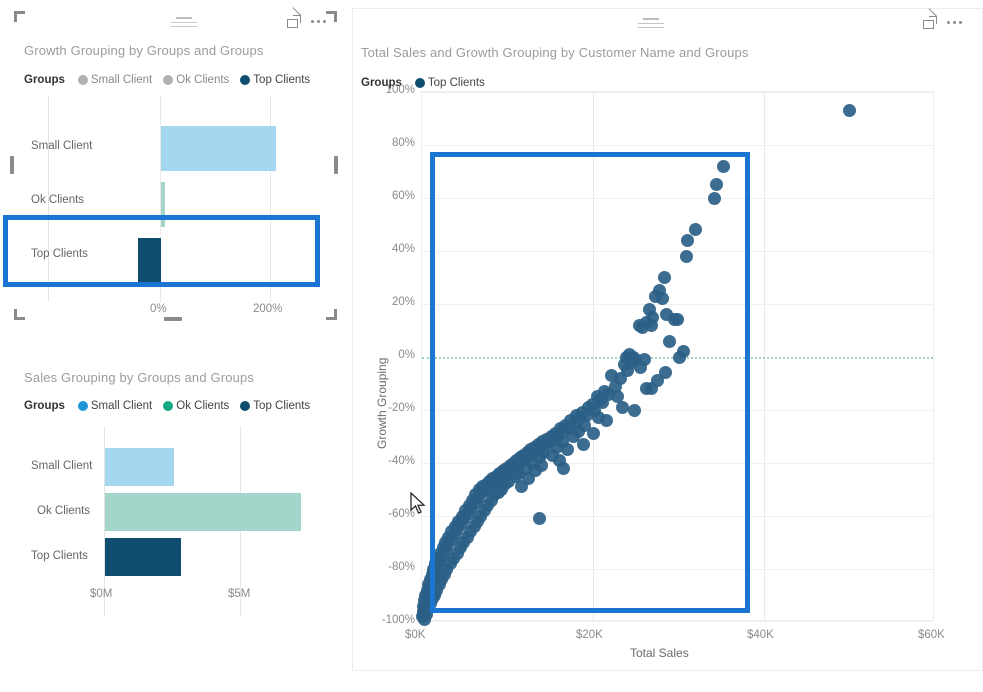  Describe the element at coordinates (403, 143) in the screenshot. I see `y-tick-label: 80%` at that location.